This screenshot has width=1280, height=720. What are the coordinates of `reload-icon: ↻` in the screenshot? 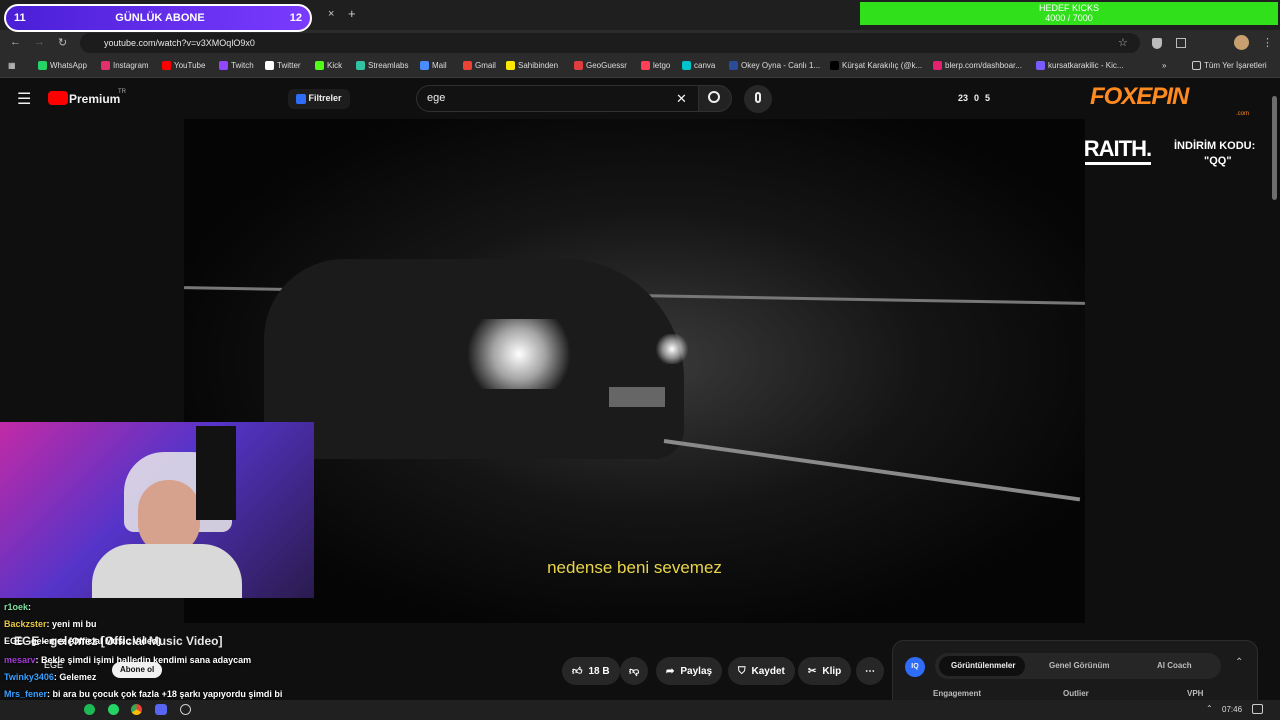 It's located at (62, 42).